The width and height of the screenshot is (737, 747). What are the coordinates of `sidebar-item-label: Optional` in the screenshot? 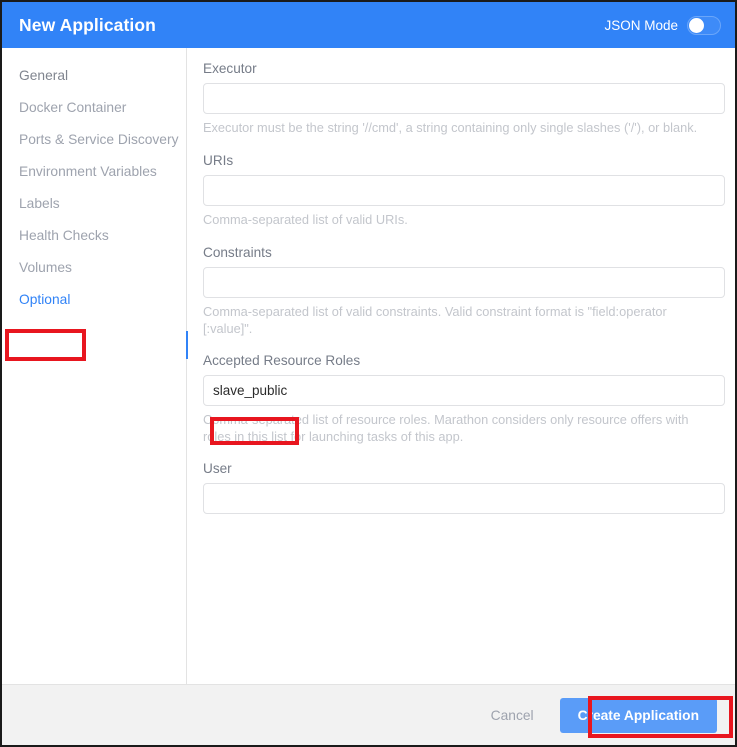 It's located at (45, 299).